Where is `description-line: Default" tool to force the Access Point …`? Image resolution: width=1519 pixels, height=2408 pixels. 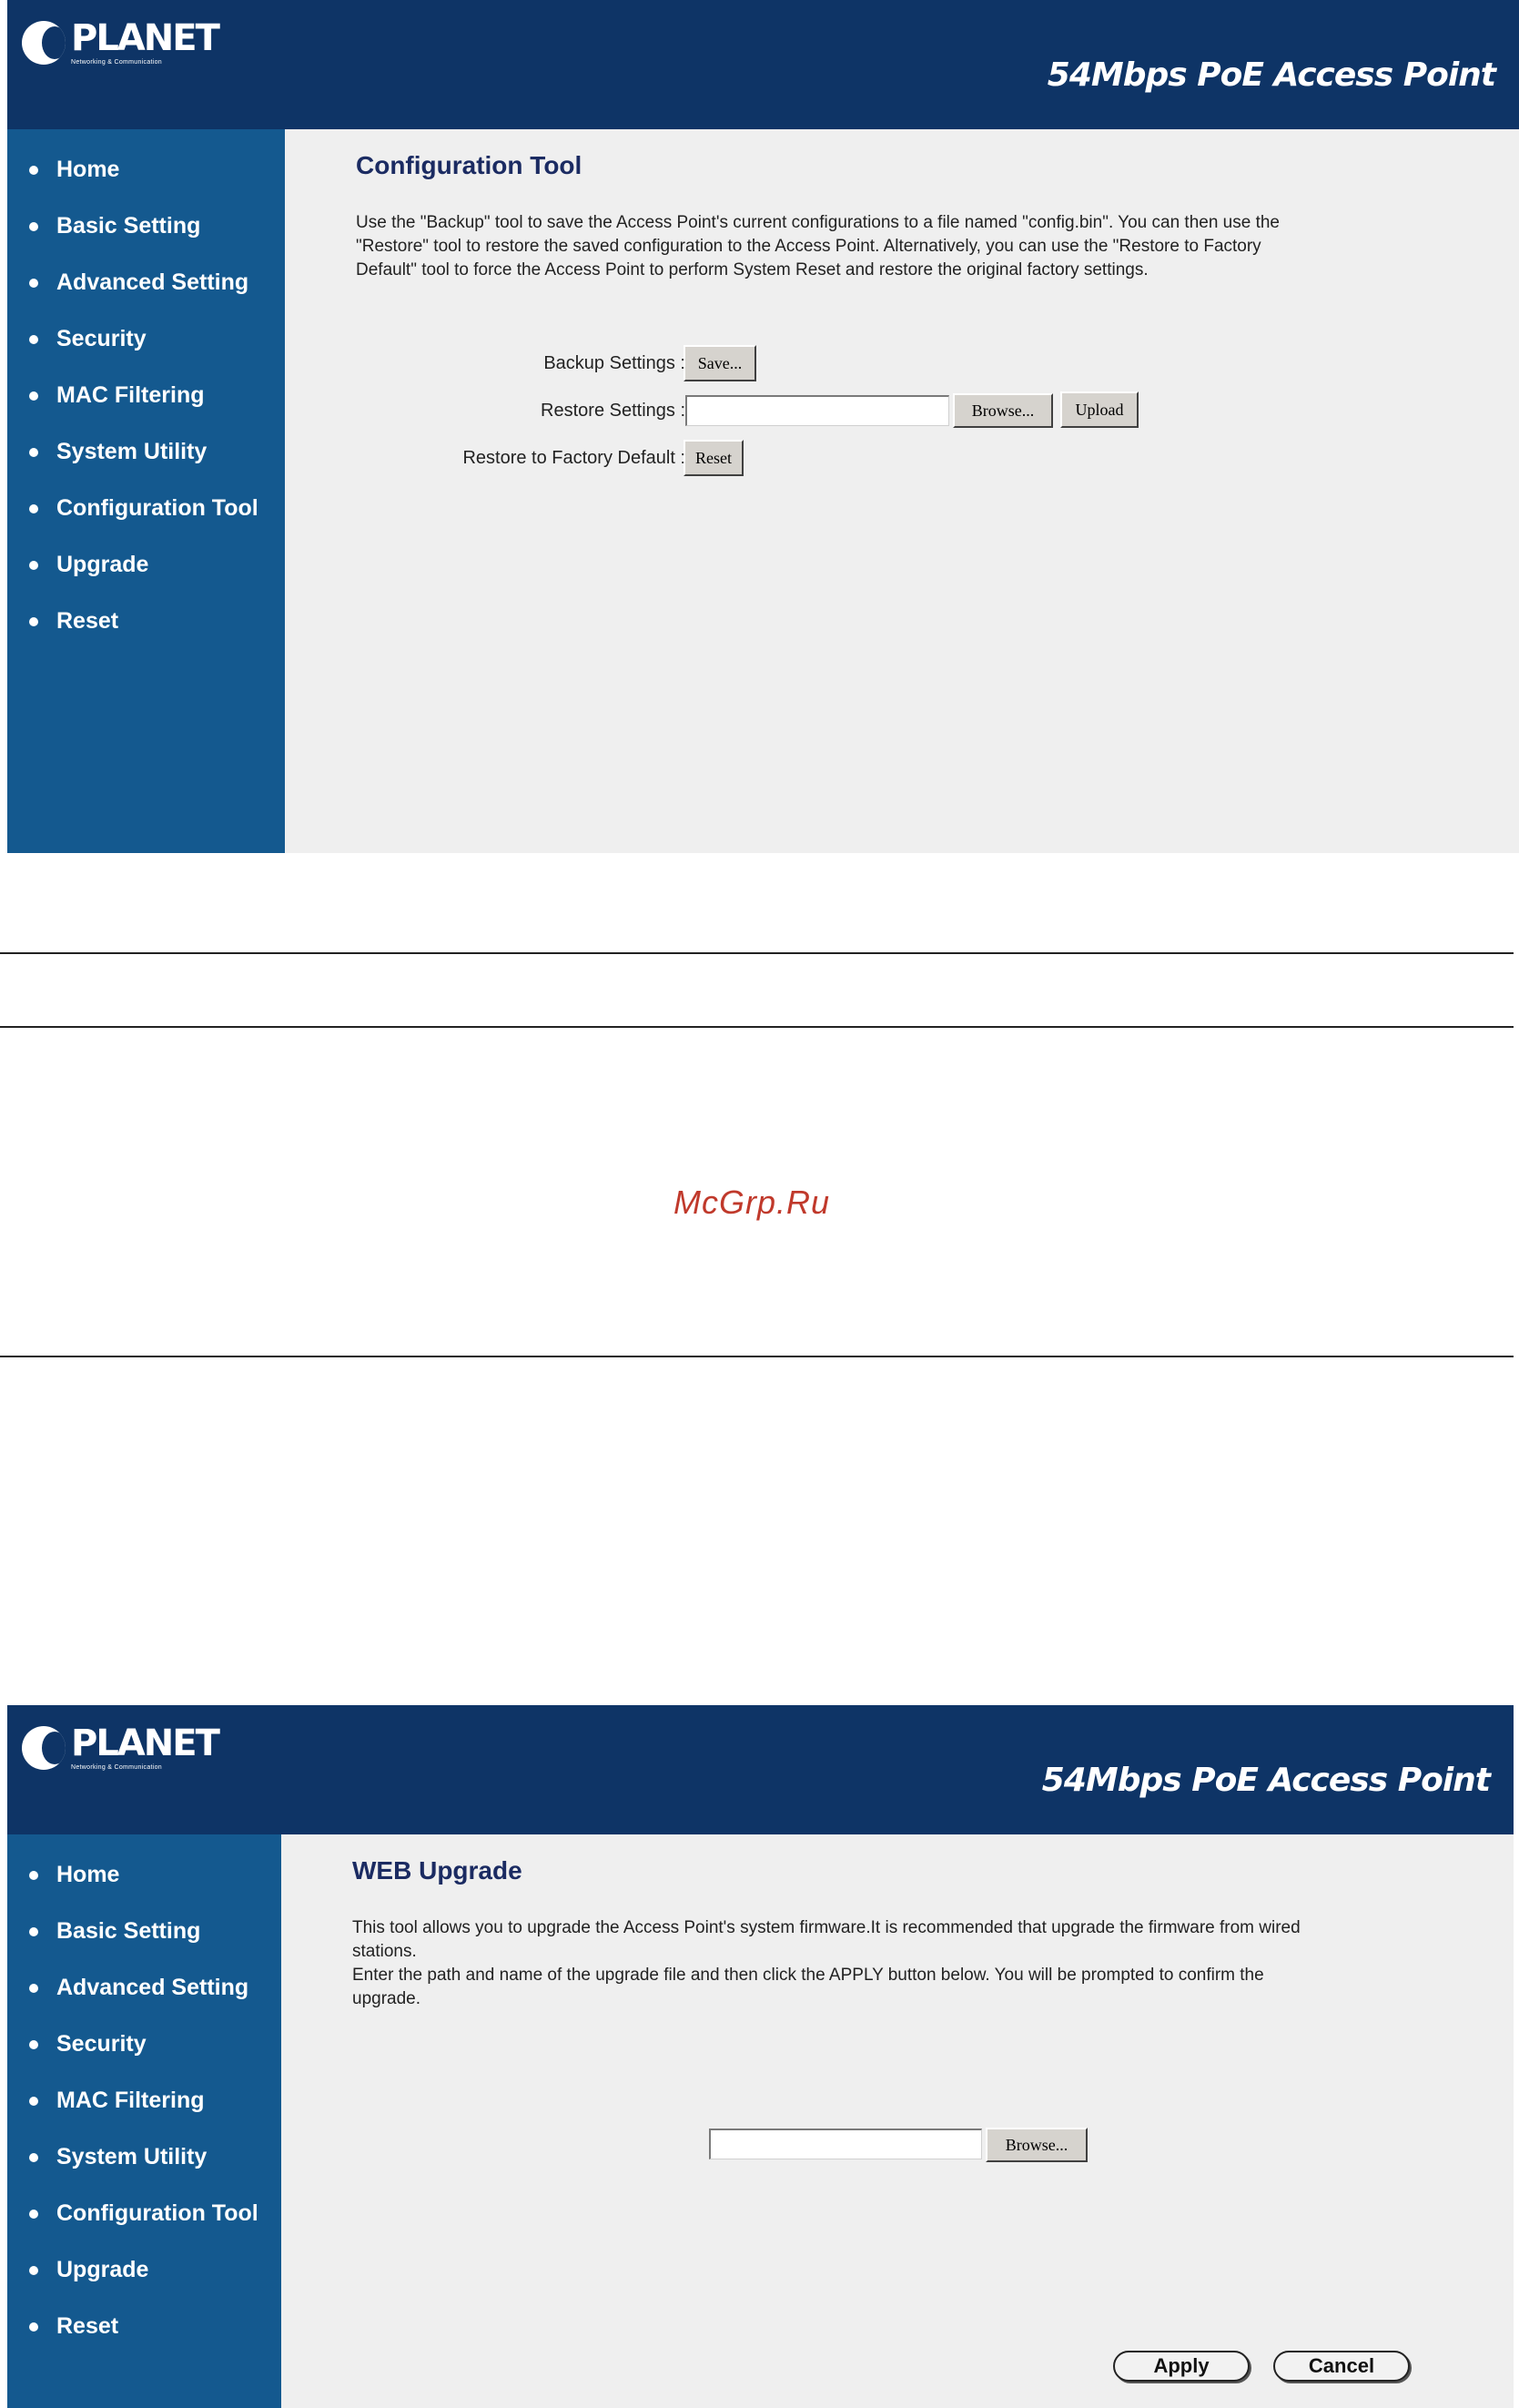 description-line: Default" tool to force the Access Point … is located at coordinates (752, 270).